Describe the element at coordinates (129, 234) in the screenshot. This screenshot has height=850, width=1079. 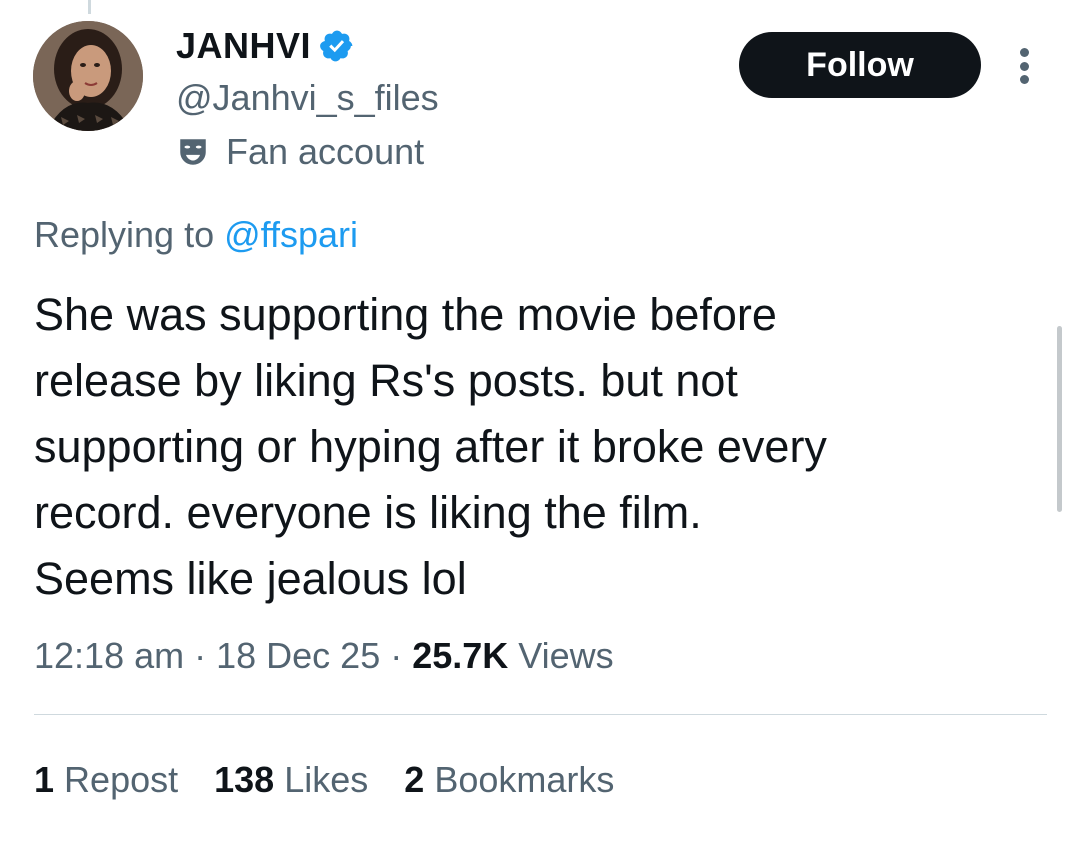
I see `replying-prefix: Replying to` at that location.